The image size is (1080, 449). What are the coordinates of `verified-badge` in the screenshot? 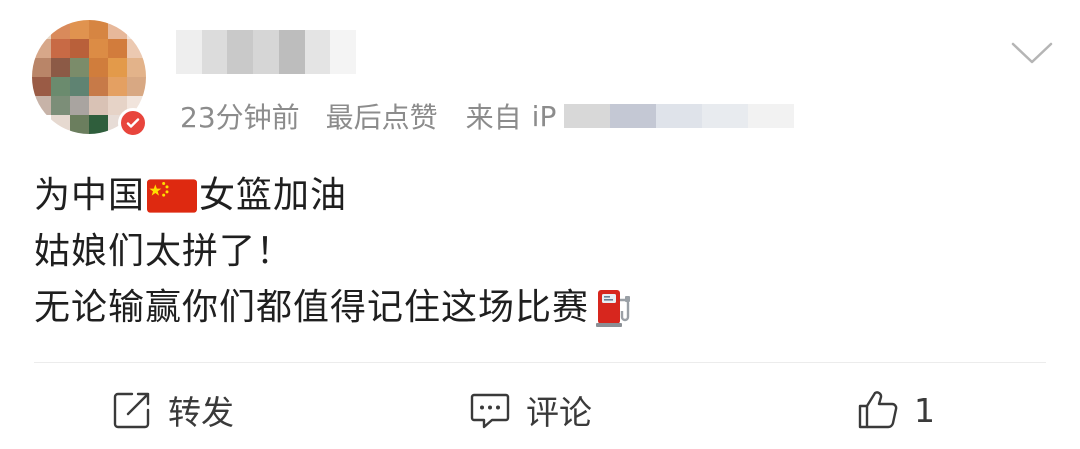 It's located at (133, 123).